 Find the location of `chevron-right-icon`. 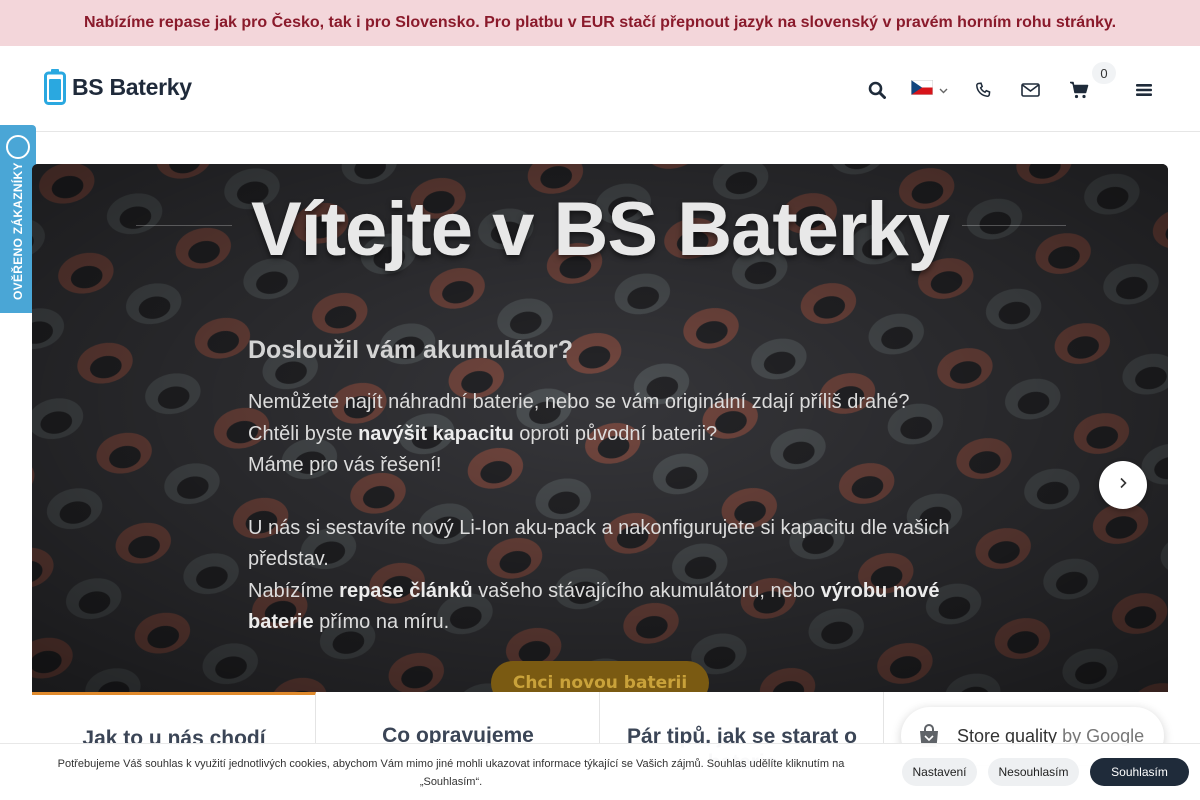

chevron-right-icon is located at coordinates (1123, 485).